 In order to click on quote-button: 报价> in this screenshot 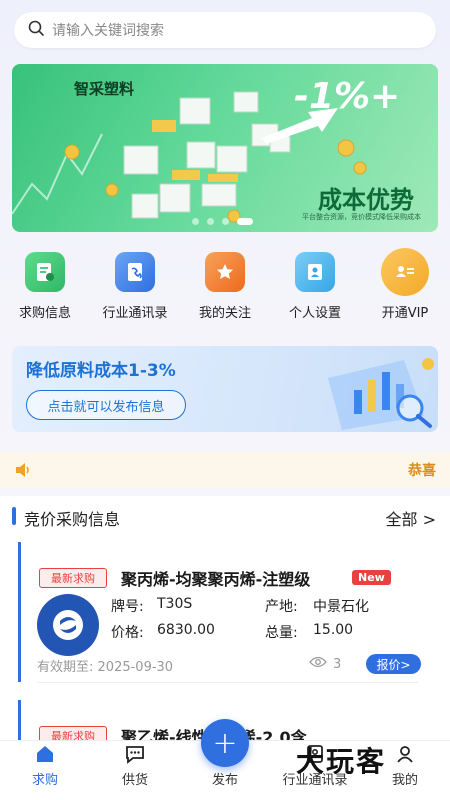, I will do `click(393, 664)`.